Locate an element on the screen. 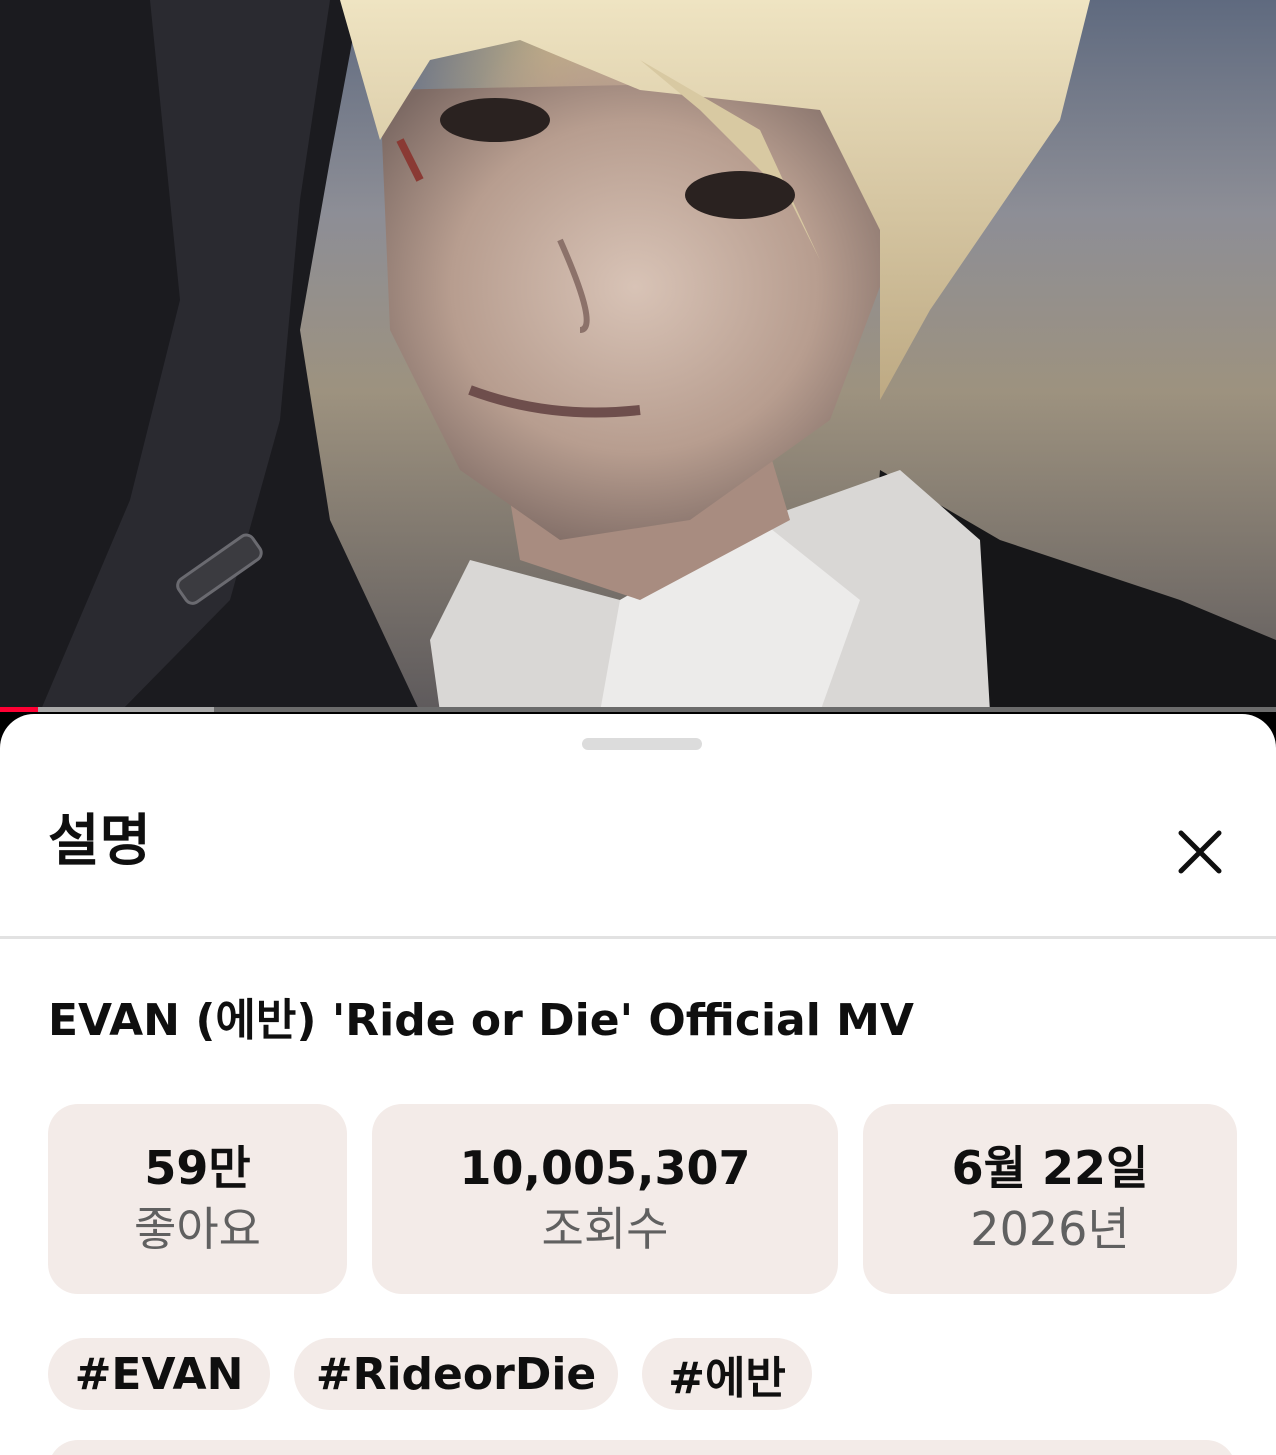 This screenshot has height=1455, width=1276. close-button is located at coordinates (1200, 852).